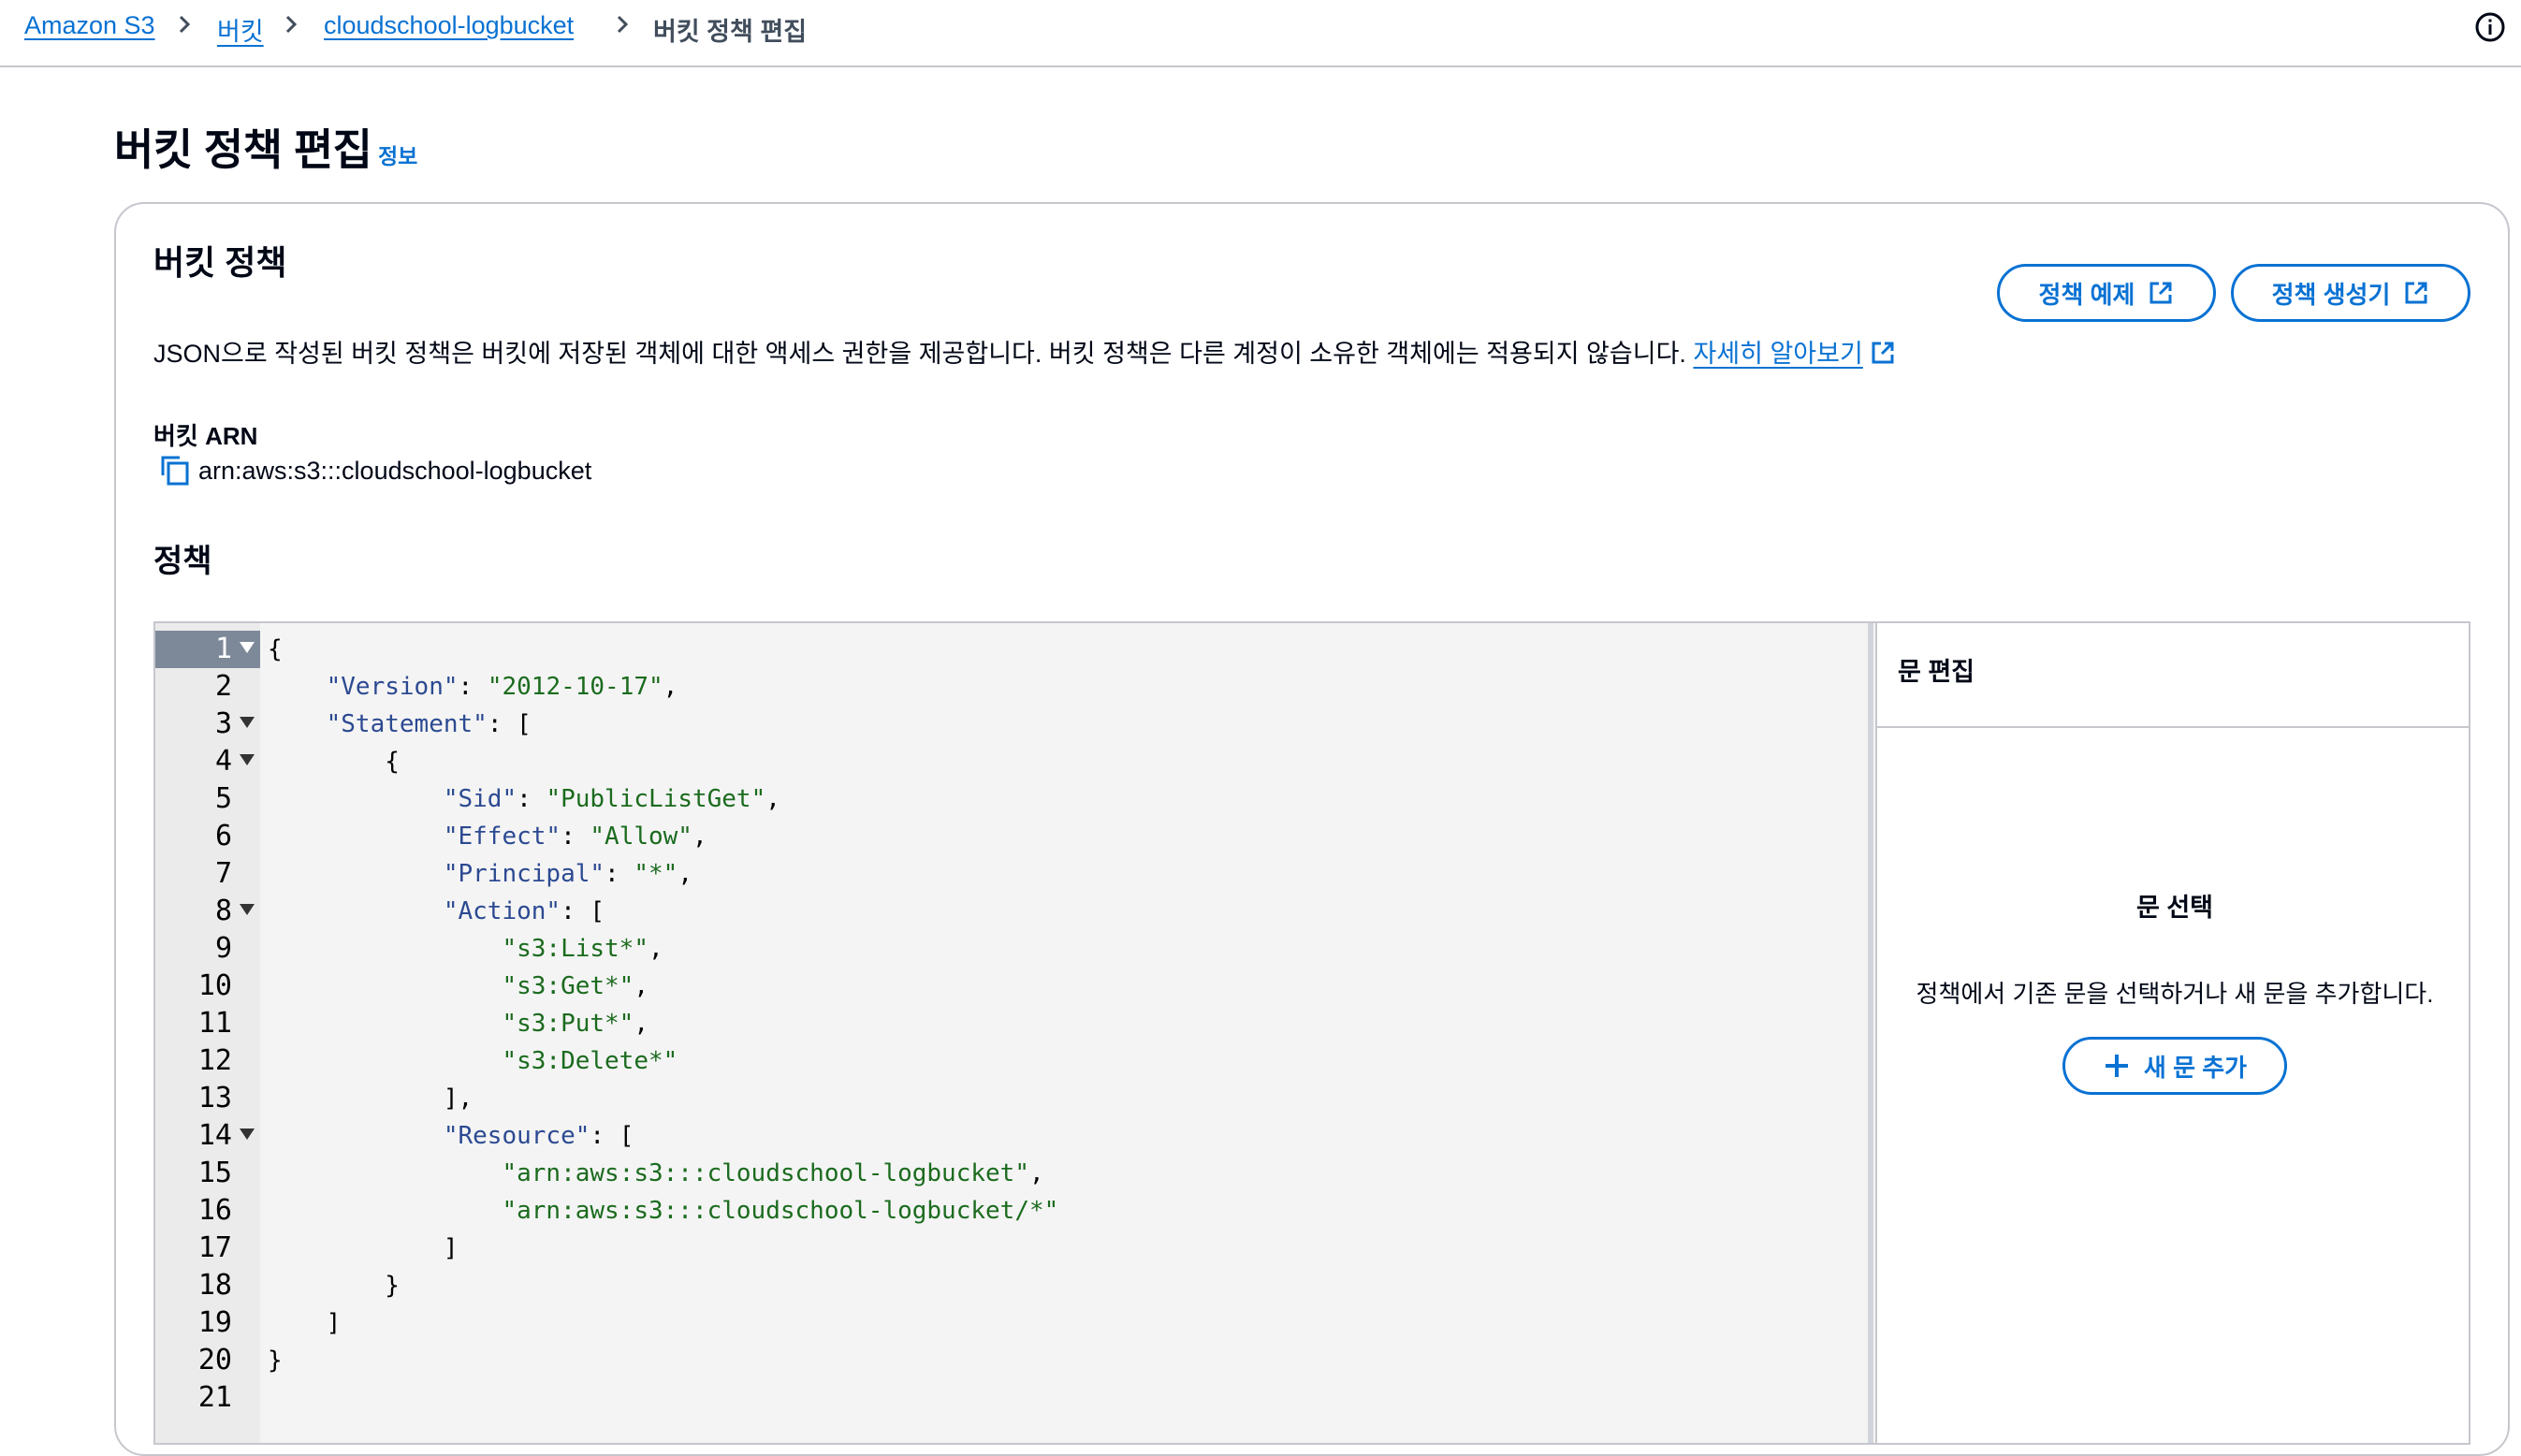  I want to click on line-number-text: 15, so click(214, 1173).